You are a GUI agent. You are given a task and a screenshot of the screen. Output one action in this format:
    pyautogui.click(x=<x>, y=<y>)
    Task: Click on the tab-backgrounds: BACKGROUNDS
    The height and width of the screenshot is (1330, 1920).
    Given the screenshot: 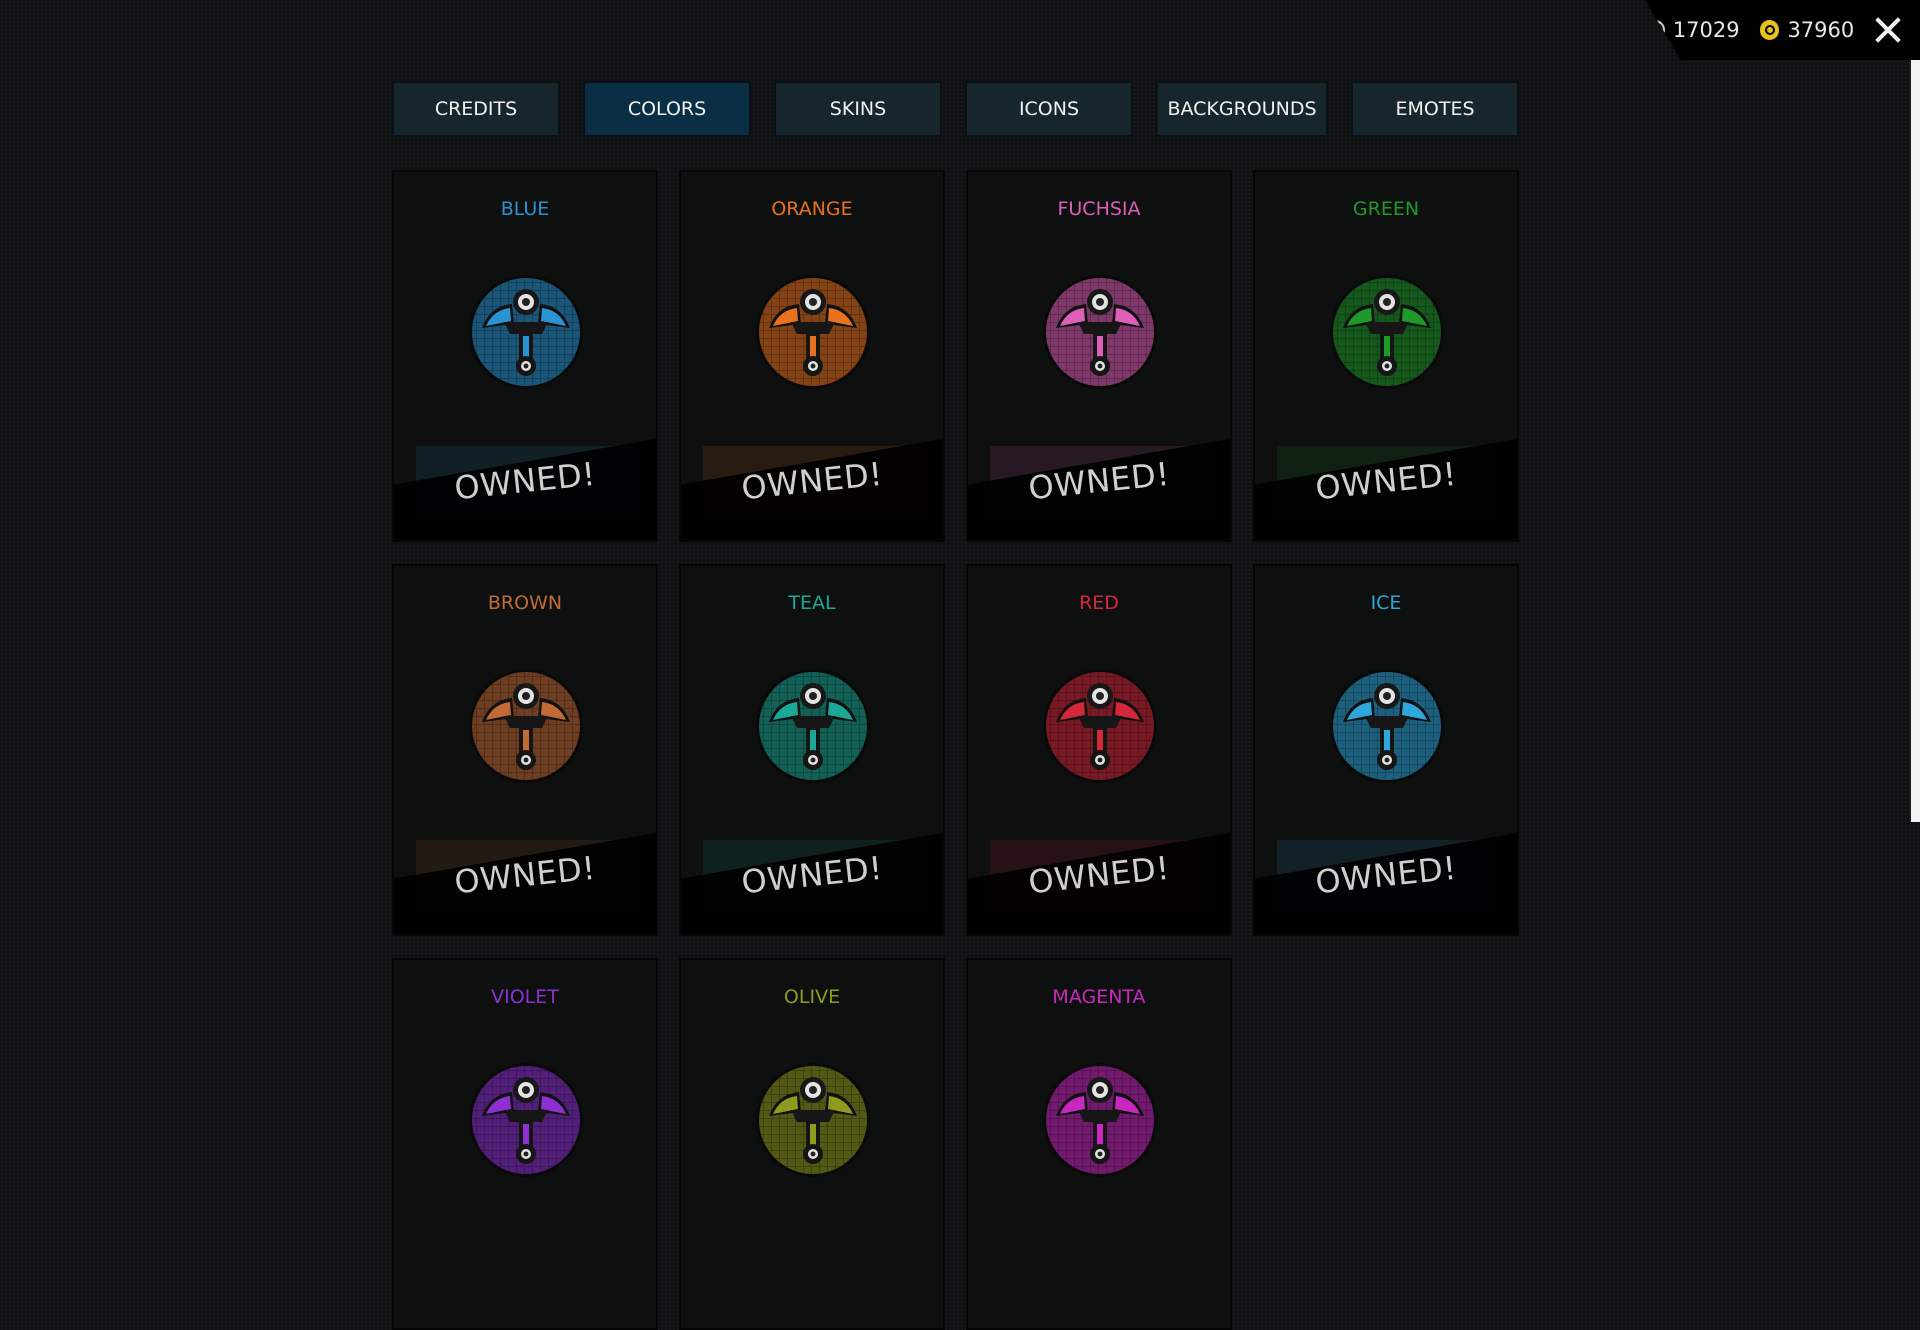 What is the action you would take?
    pyautogui.click(x=1242, y=109)
    